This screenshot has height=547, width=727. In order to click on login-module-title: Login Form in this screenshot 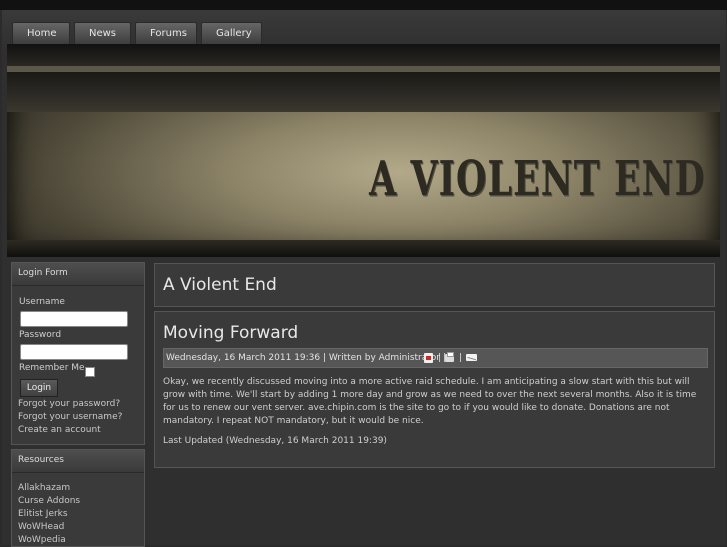, I will do `click(78, 274)`.